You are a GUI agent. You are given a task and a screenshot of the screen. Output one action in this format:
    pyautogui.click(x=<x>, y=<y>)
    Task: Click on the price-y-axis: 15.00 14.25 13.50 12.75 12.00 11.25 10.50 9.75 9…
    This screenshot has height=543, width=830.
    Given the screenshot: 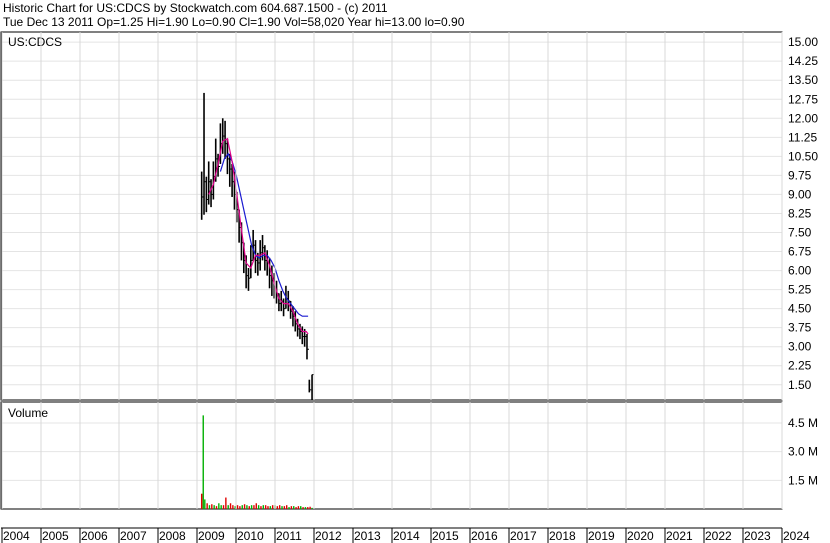 What is the action you would take?
    pyautogui.click(x=803, y=213)
    